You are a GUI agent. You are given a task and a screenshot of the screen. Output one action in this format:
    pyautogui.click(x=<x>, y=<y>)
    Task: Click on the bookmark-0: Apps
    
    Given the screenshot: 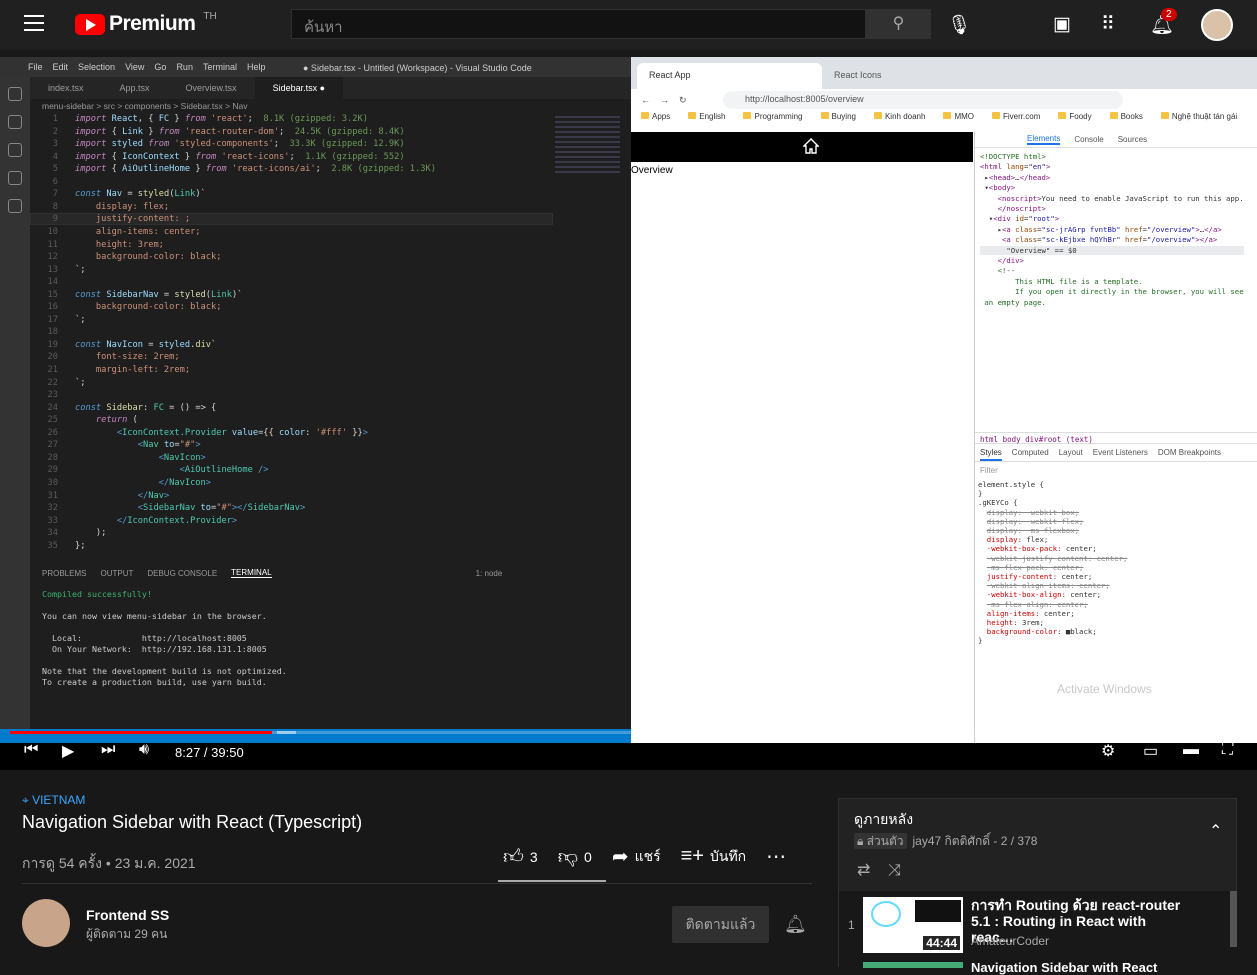 What is the action you would take?
    pyautogui.click(x=655, y=120)
    